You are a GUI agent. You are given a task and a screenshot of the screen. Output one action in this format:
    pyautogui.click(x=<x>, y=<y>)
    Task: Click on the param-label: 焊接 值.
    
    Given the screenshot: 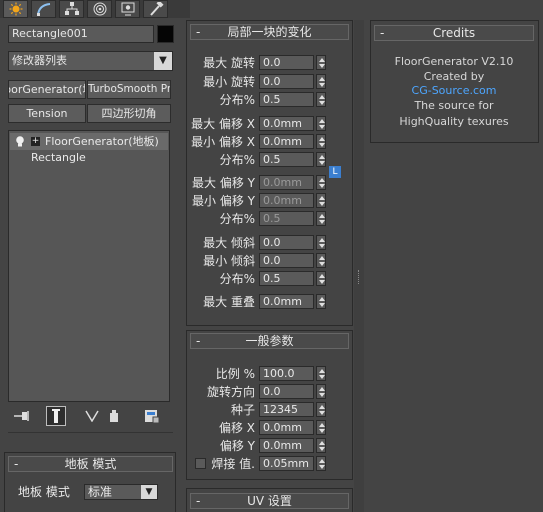 What is the action you would take?
    pyautogui.click(x=233, y=464)
    